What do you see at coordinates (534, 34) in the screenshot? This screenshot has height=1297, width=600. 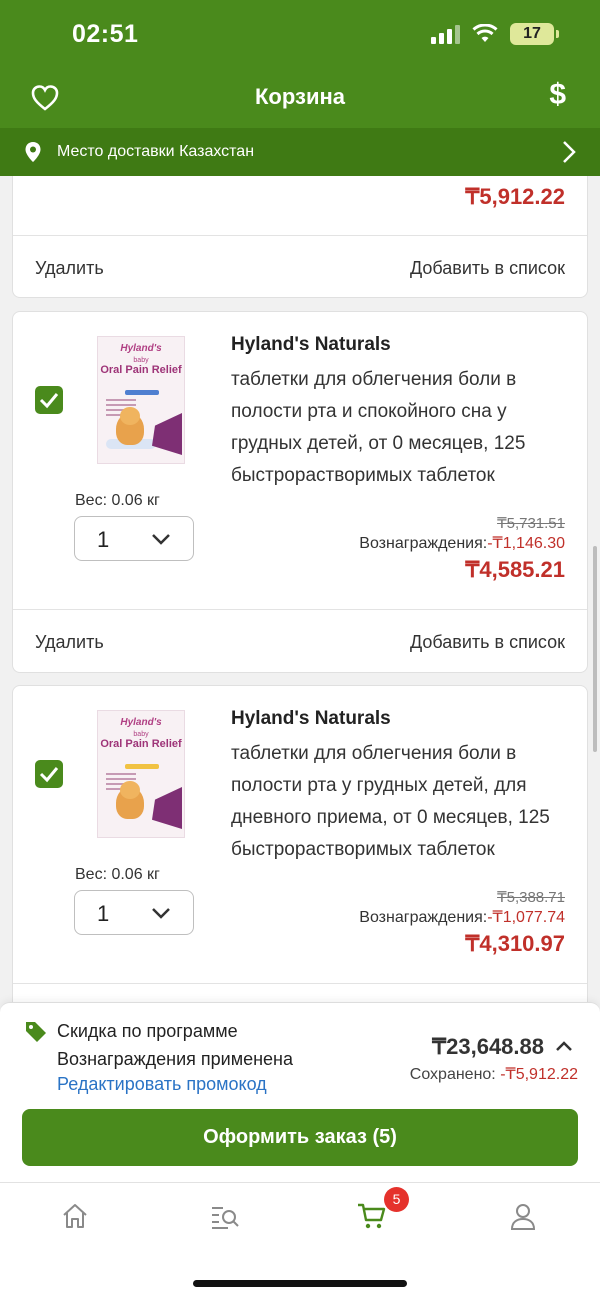 I see `battery-icon: 17` at bounding box center [534, 34].